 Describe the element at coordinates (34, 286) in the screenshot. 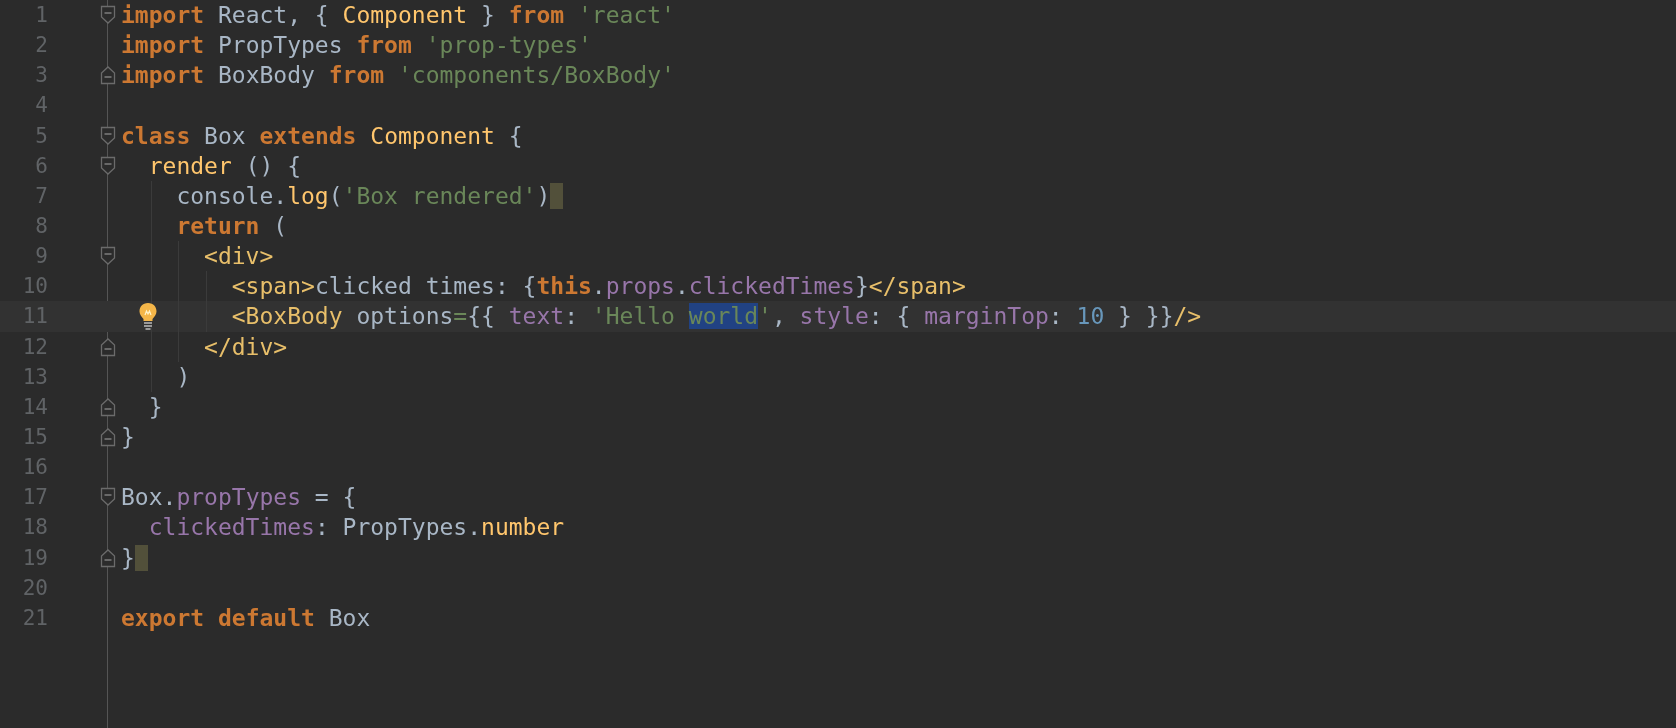

I see `line-number: 10` at that location.